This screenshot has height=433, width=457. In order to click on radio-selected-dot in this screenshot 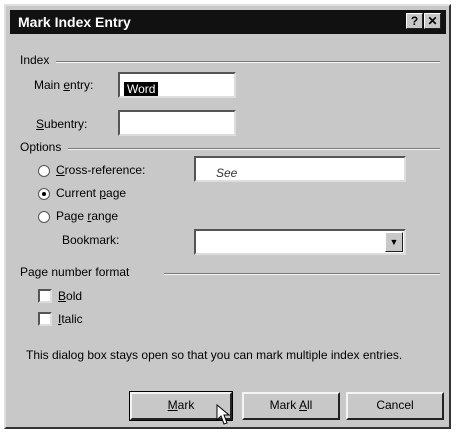, I will do `click(44, 194)`.